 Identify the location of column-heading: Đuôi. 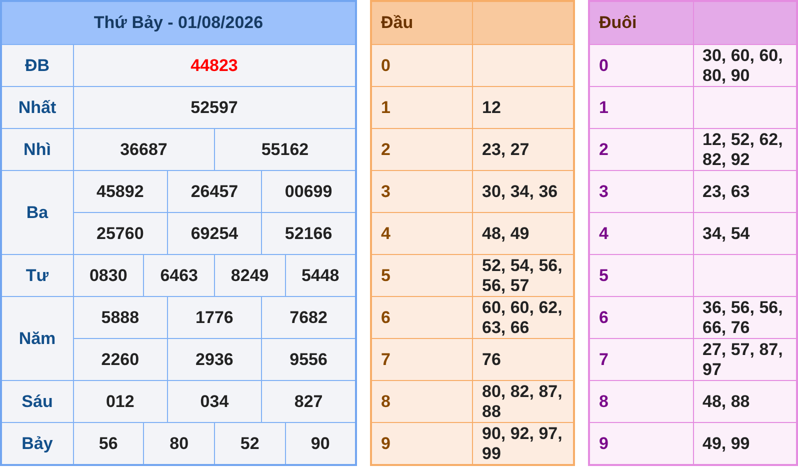
(641, 22).